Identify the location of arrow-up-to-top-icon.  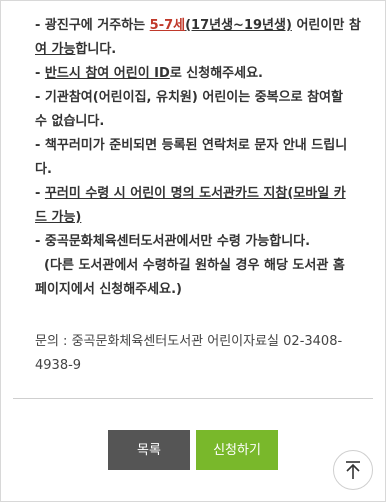
(353, 470).